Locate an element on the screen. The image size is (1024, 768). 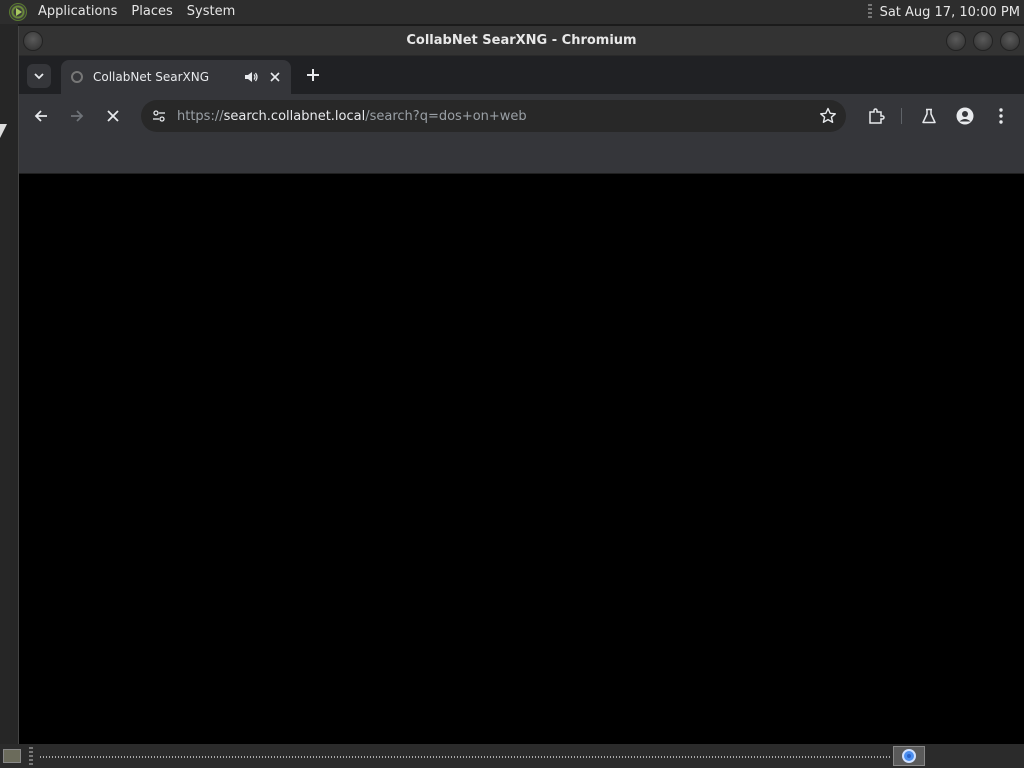
url-path: /search?q=dos+on+web is located at coordinates (446, 116).